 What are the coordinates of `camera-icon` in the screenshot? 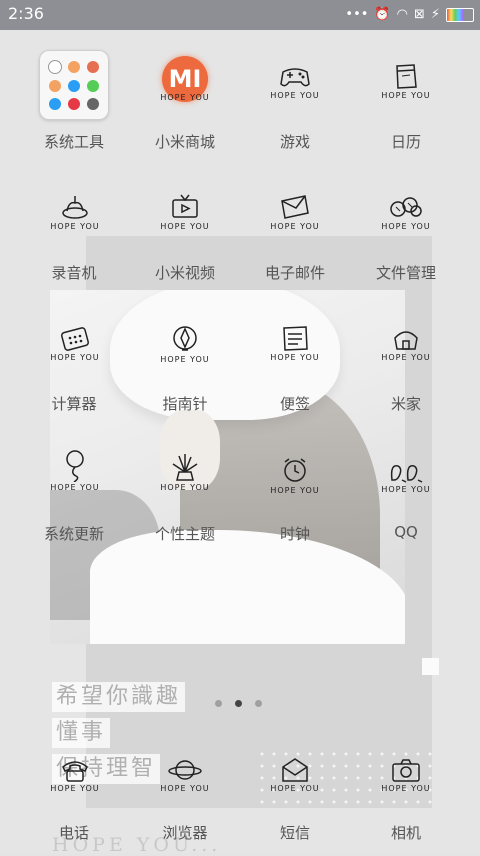 It's located at (406, 770).